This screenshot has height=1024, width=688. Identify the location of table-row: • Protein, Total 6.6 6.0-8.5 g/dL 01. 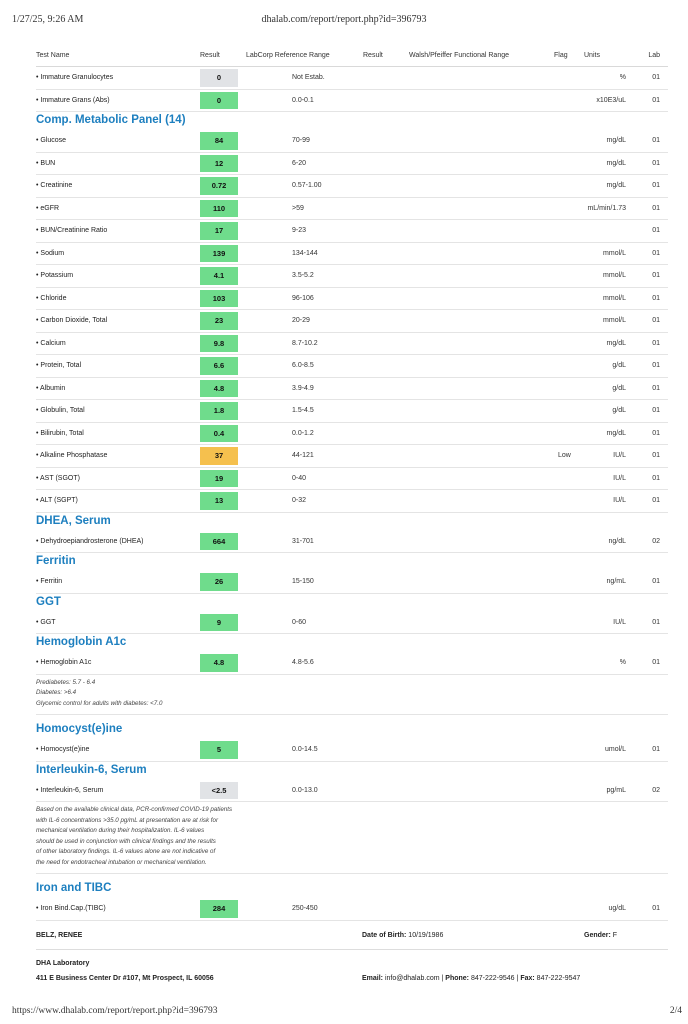
(352, 366).